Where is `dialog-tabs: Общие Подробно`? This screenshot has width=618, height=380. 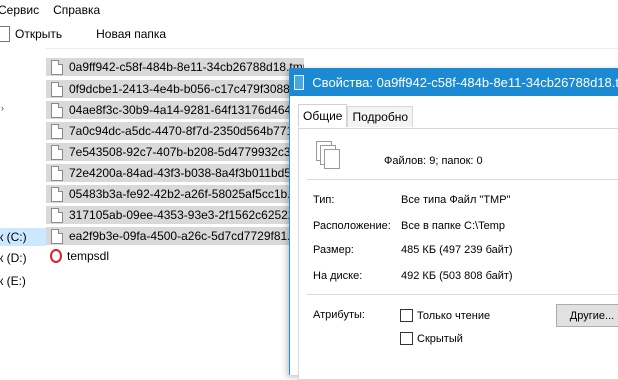 dialog-tabs: Общие Подробно is located at coordinates (356, 116).